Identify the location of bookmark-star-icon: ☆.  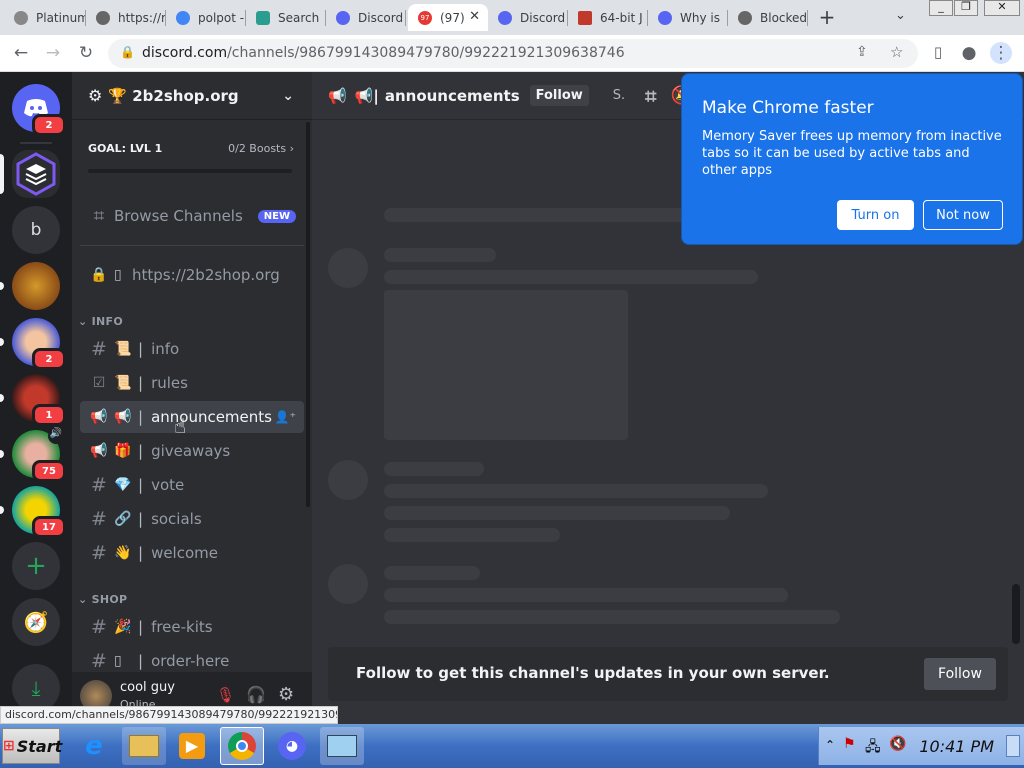
(896, 52).